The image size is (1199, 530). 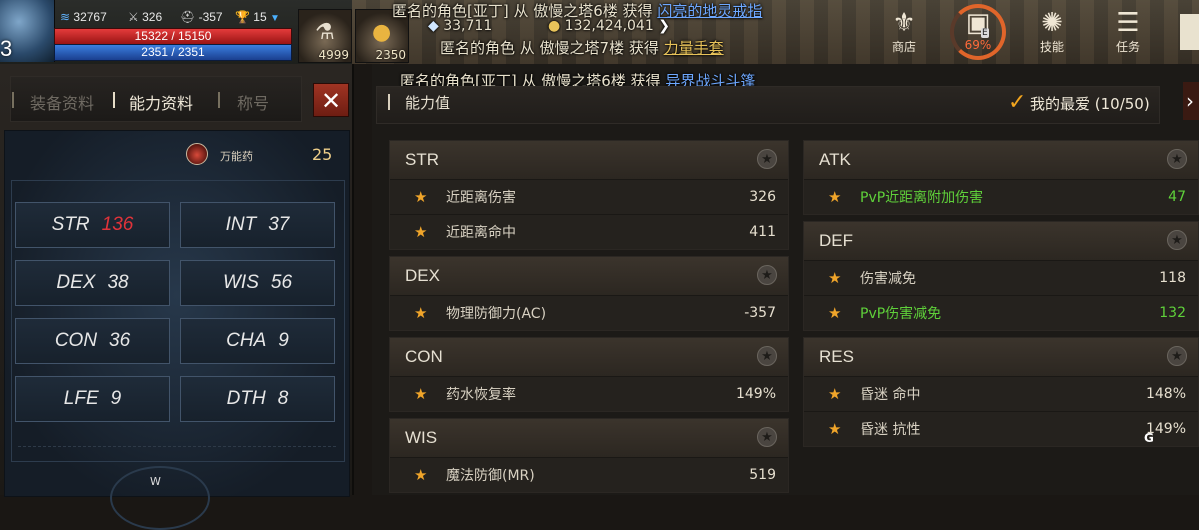 I want to click on trophy-stat: 🏆 15 ▼, so click(x=257, y=17).